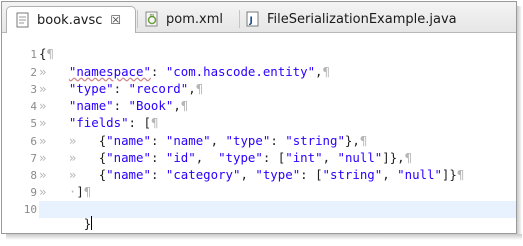 The width and height of the screenshot is (523, 246). I want to click on java-file-icon: J, so click(253, 19).